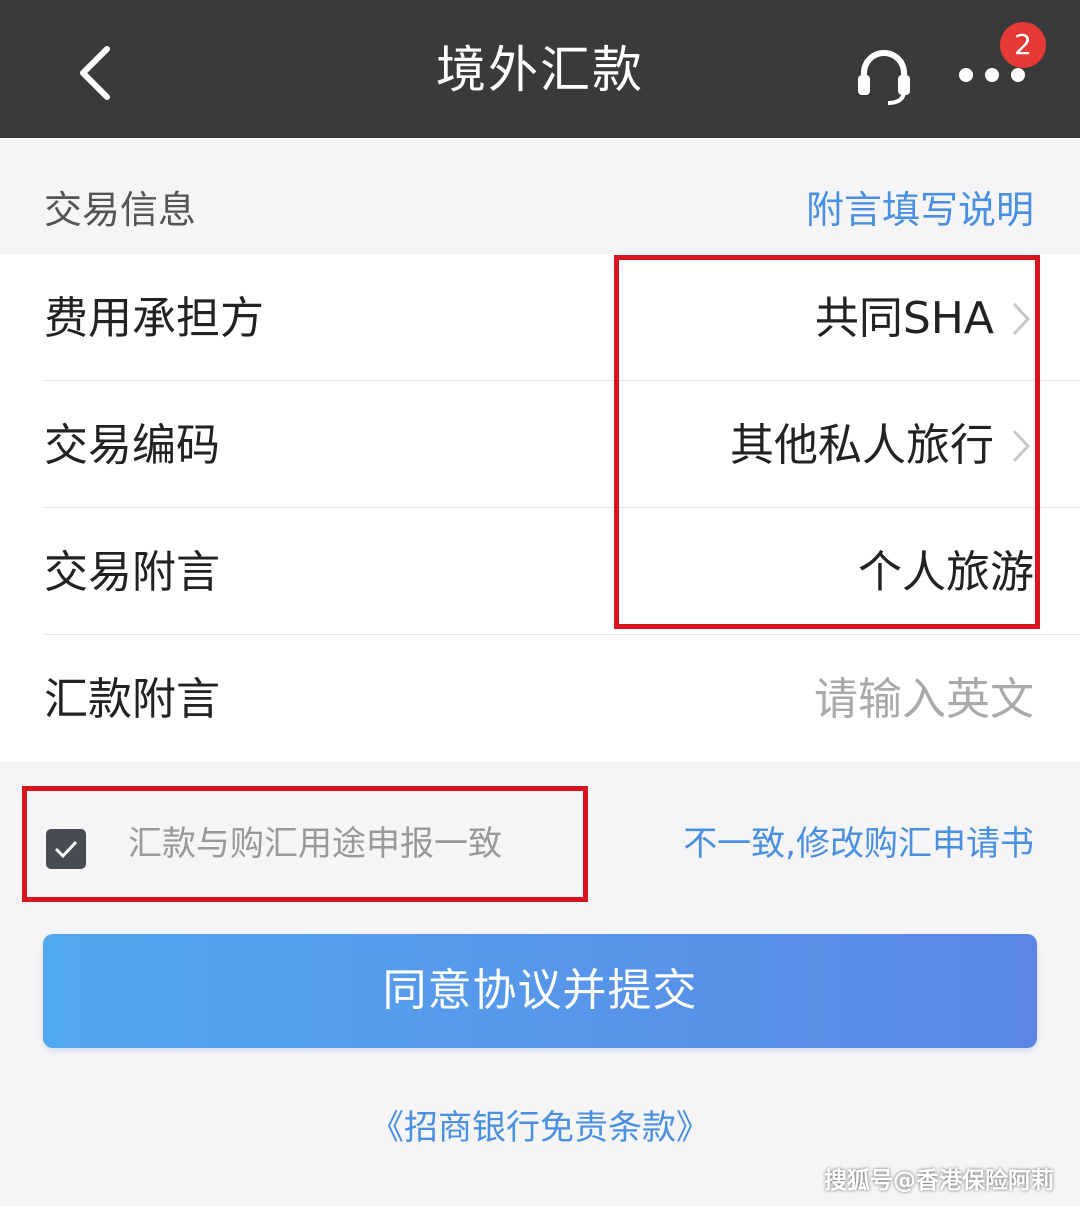 This screenshot has height=1206, width=1080. I want to click on purpose-consistent-checkbox, so click(66, 849).